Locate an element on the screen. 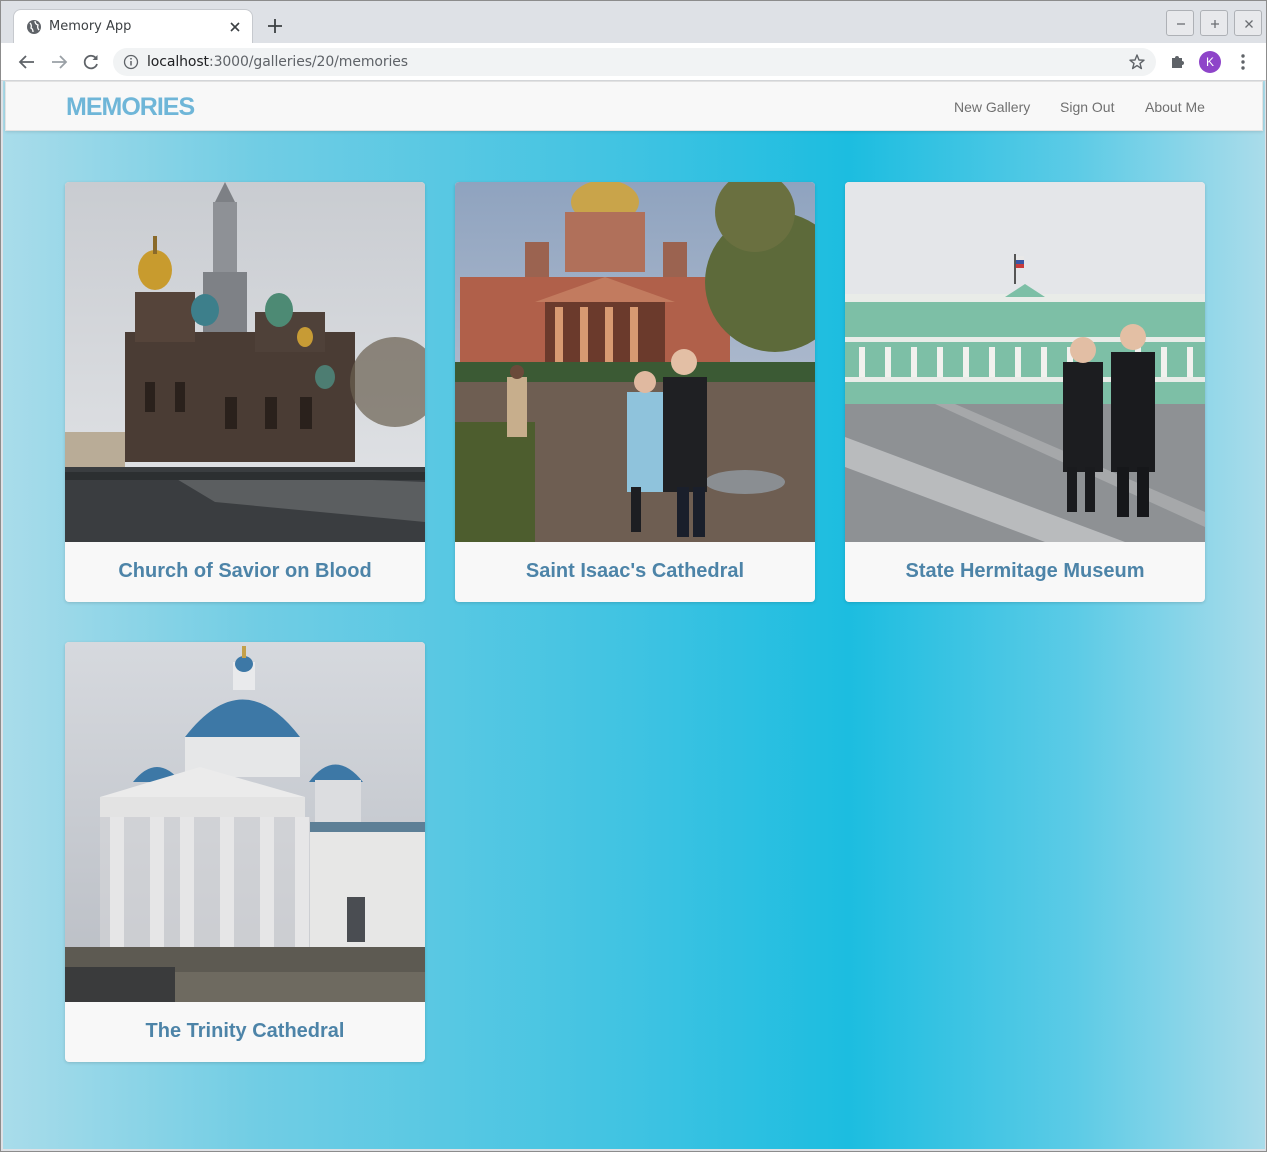  url-host: localhost is located at coordinates (178, 62).